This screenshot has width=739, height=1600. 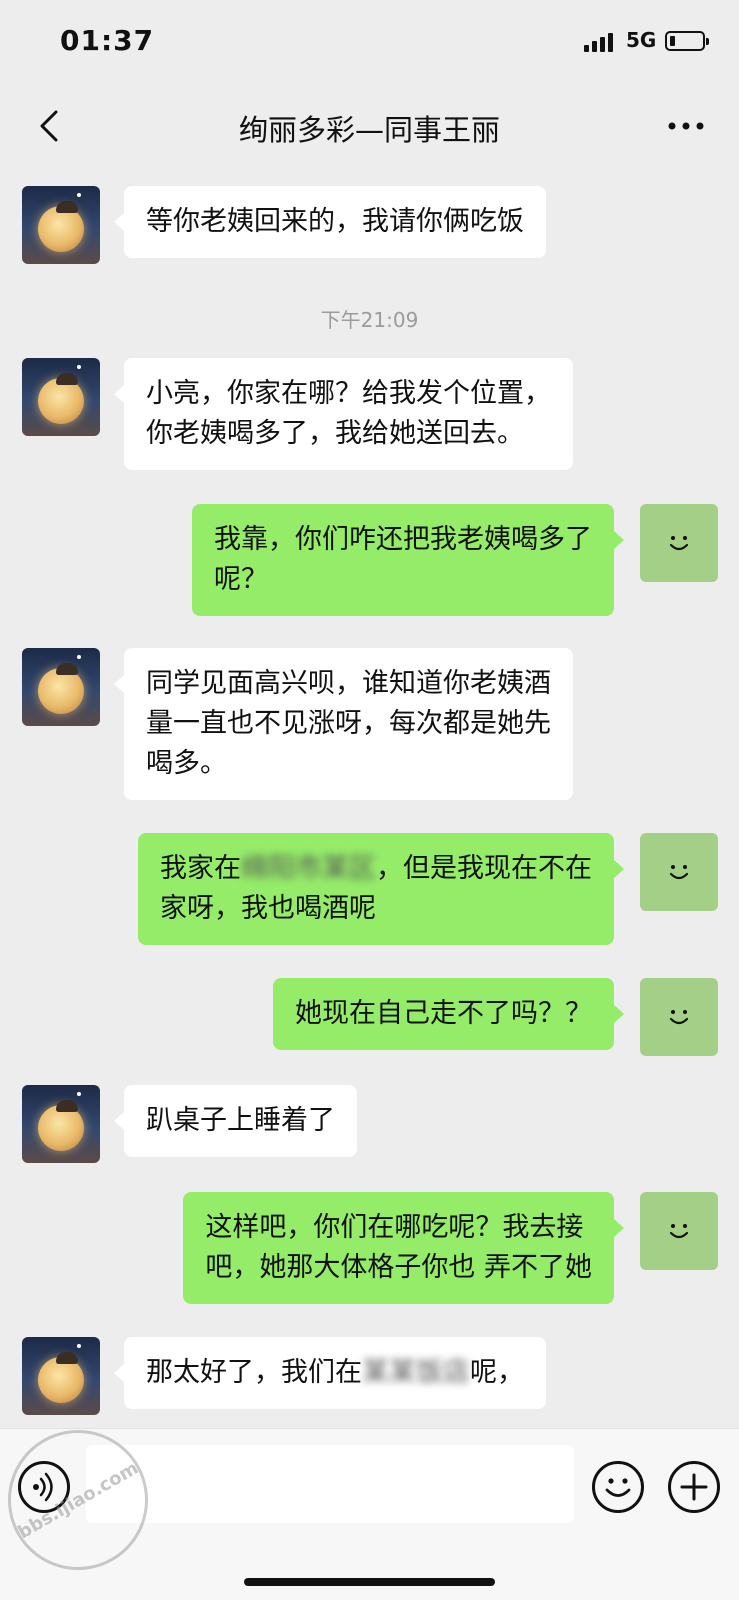 I want to click on message-bubble-incoming: 等你老姨回来的，我请你俩吃饭, so click(x=330, y=222).